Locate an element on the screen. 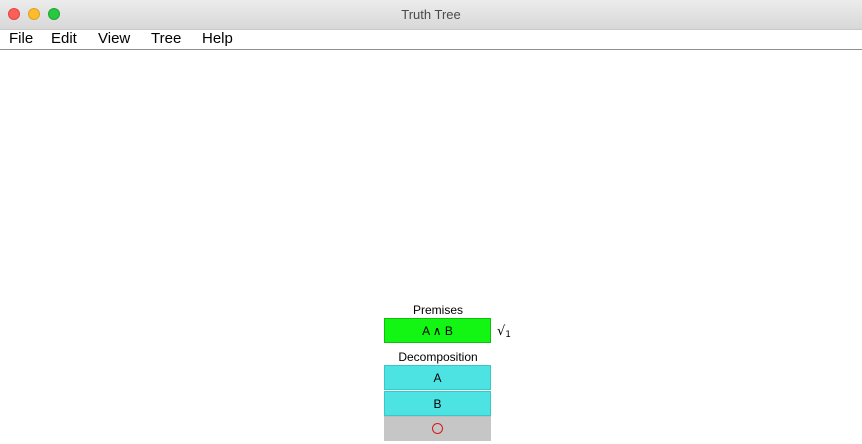 The image size is (862, 444). decomposition-formula: A is located at coordinates (437, 378).